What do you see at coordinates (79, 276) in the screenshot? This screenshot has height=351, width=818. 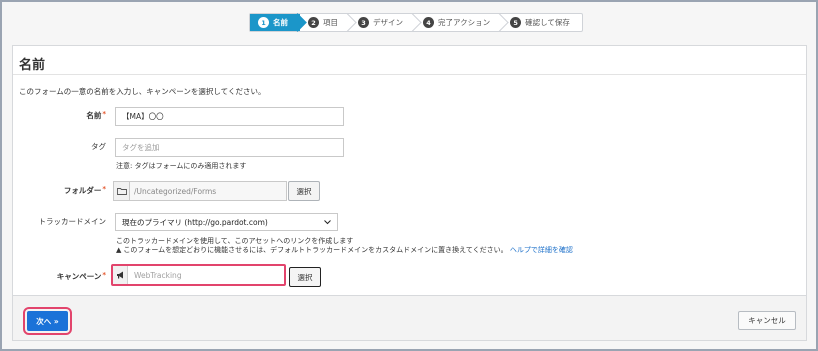 I see `campaign-label-text: キャンペーン` at bounding box center [79, 276].